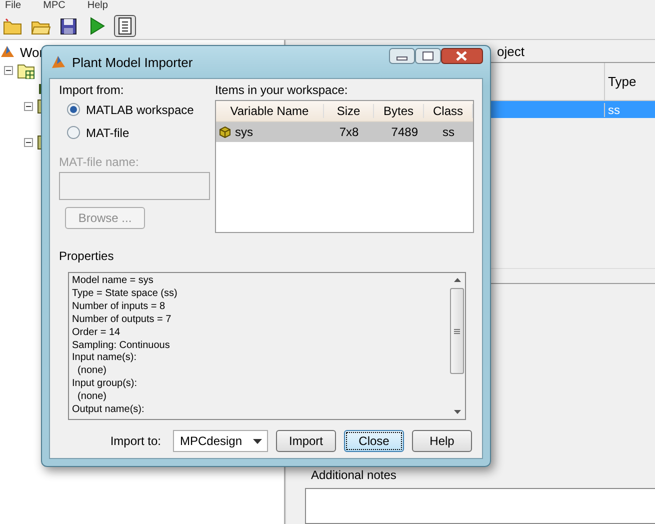  Describe the element at coordinates (87, 256) in the screenshot. I see `section-label: Properties` at that location.